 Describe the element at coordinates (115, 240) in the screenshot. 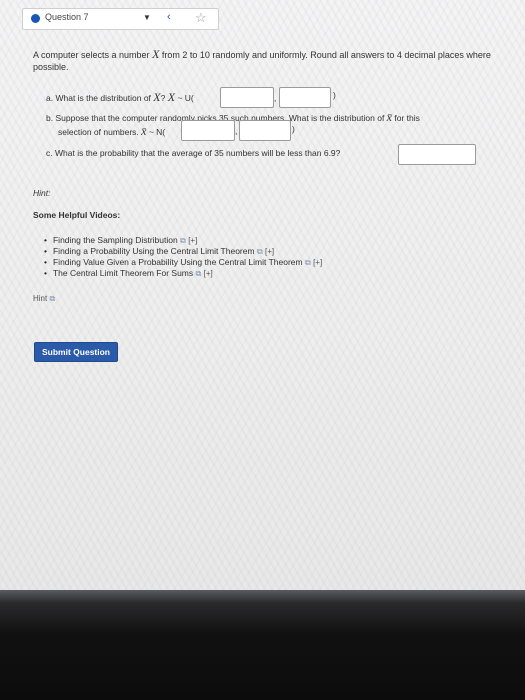

I see `video-link: Finding the Sampling Distribution` at that location.